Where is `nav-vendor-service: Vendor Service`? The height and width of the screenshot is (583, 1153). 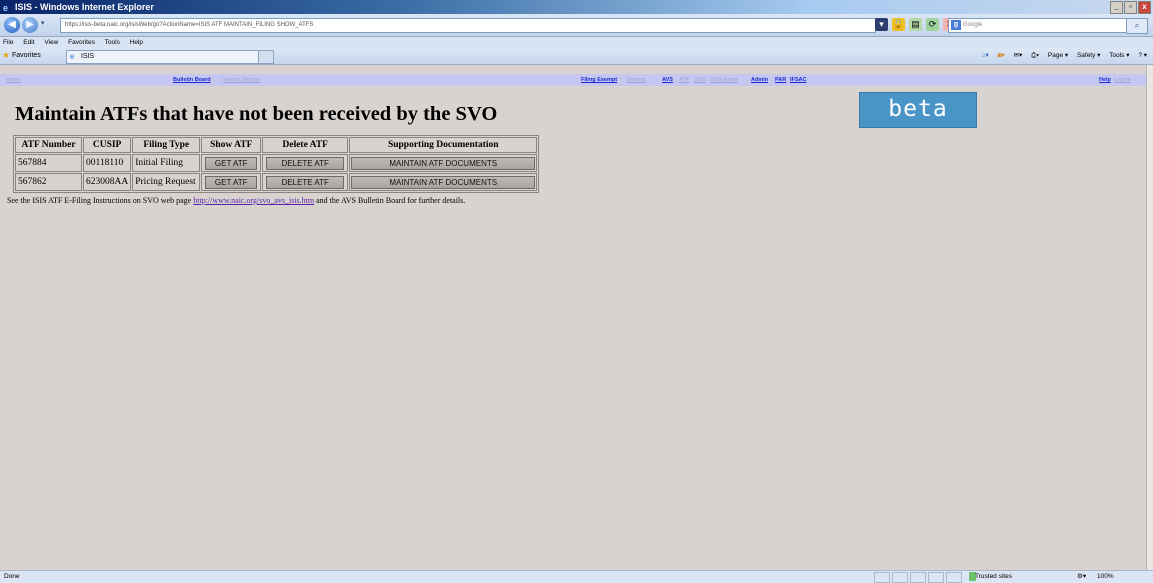
nav-vendor-service: Vendor Service is located at coordinates (241, 80).